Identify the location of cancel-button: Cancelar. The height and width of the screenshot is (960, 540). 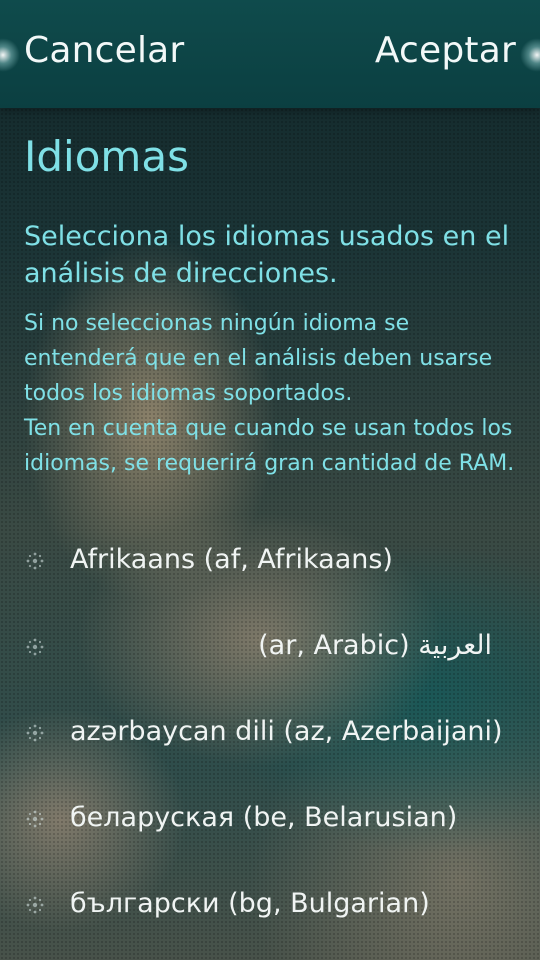
(104, 50).